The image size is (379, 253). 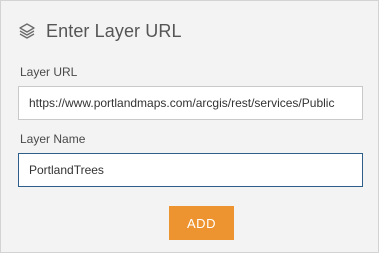 I want to click on panel-header: Enter Layer URL, so click(x=99, y=31).